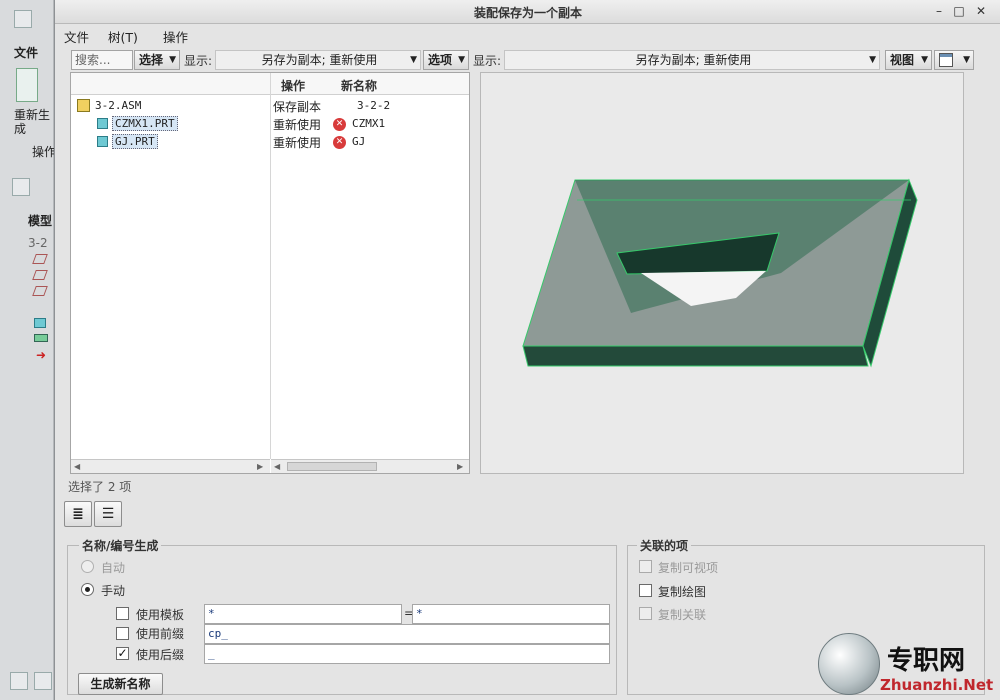 The width and height of the screenshot is (1000, 700). What do you see at coordinates (368, 123) in the screenshot?
I see `row-new-name: CZMX1` at bounding box center [368, 123].